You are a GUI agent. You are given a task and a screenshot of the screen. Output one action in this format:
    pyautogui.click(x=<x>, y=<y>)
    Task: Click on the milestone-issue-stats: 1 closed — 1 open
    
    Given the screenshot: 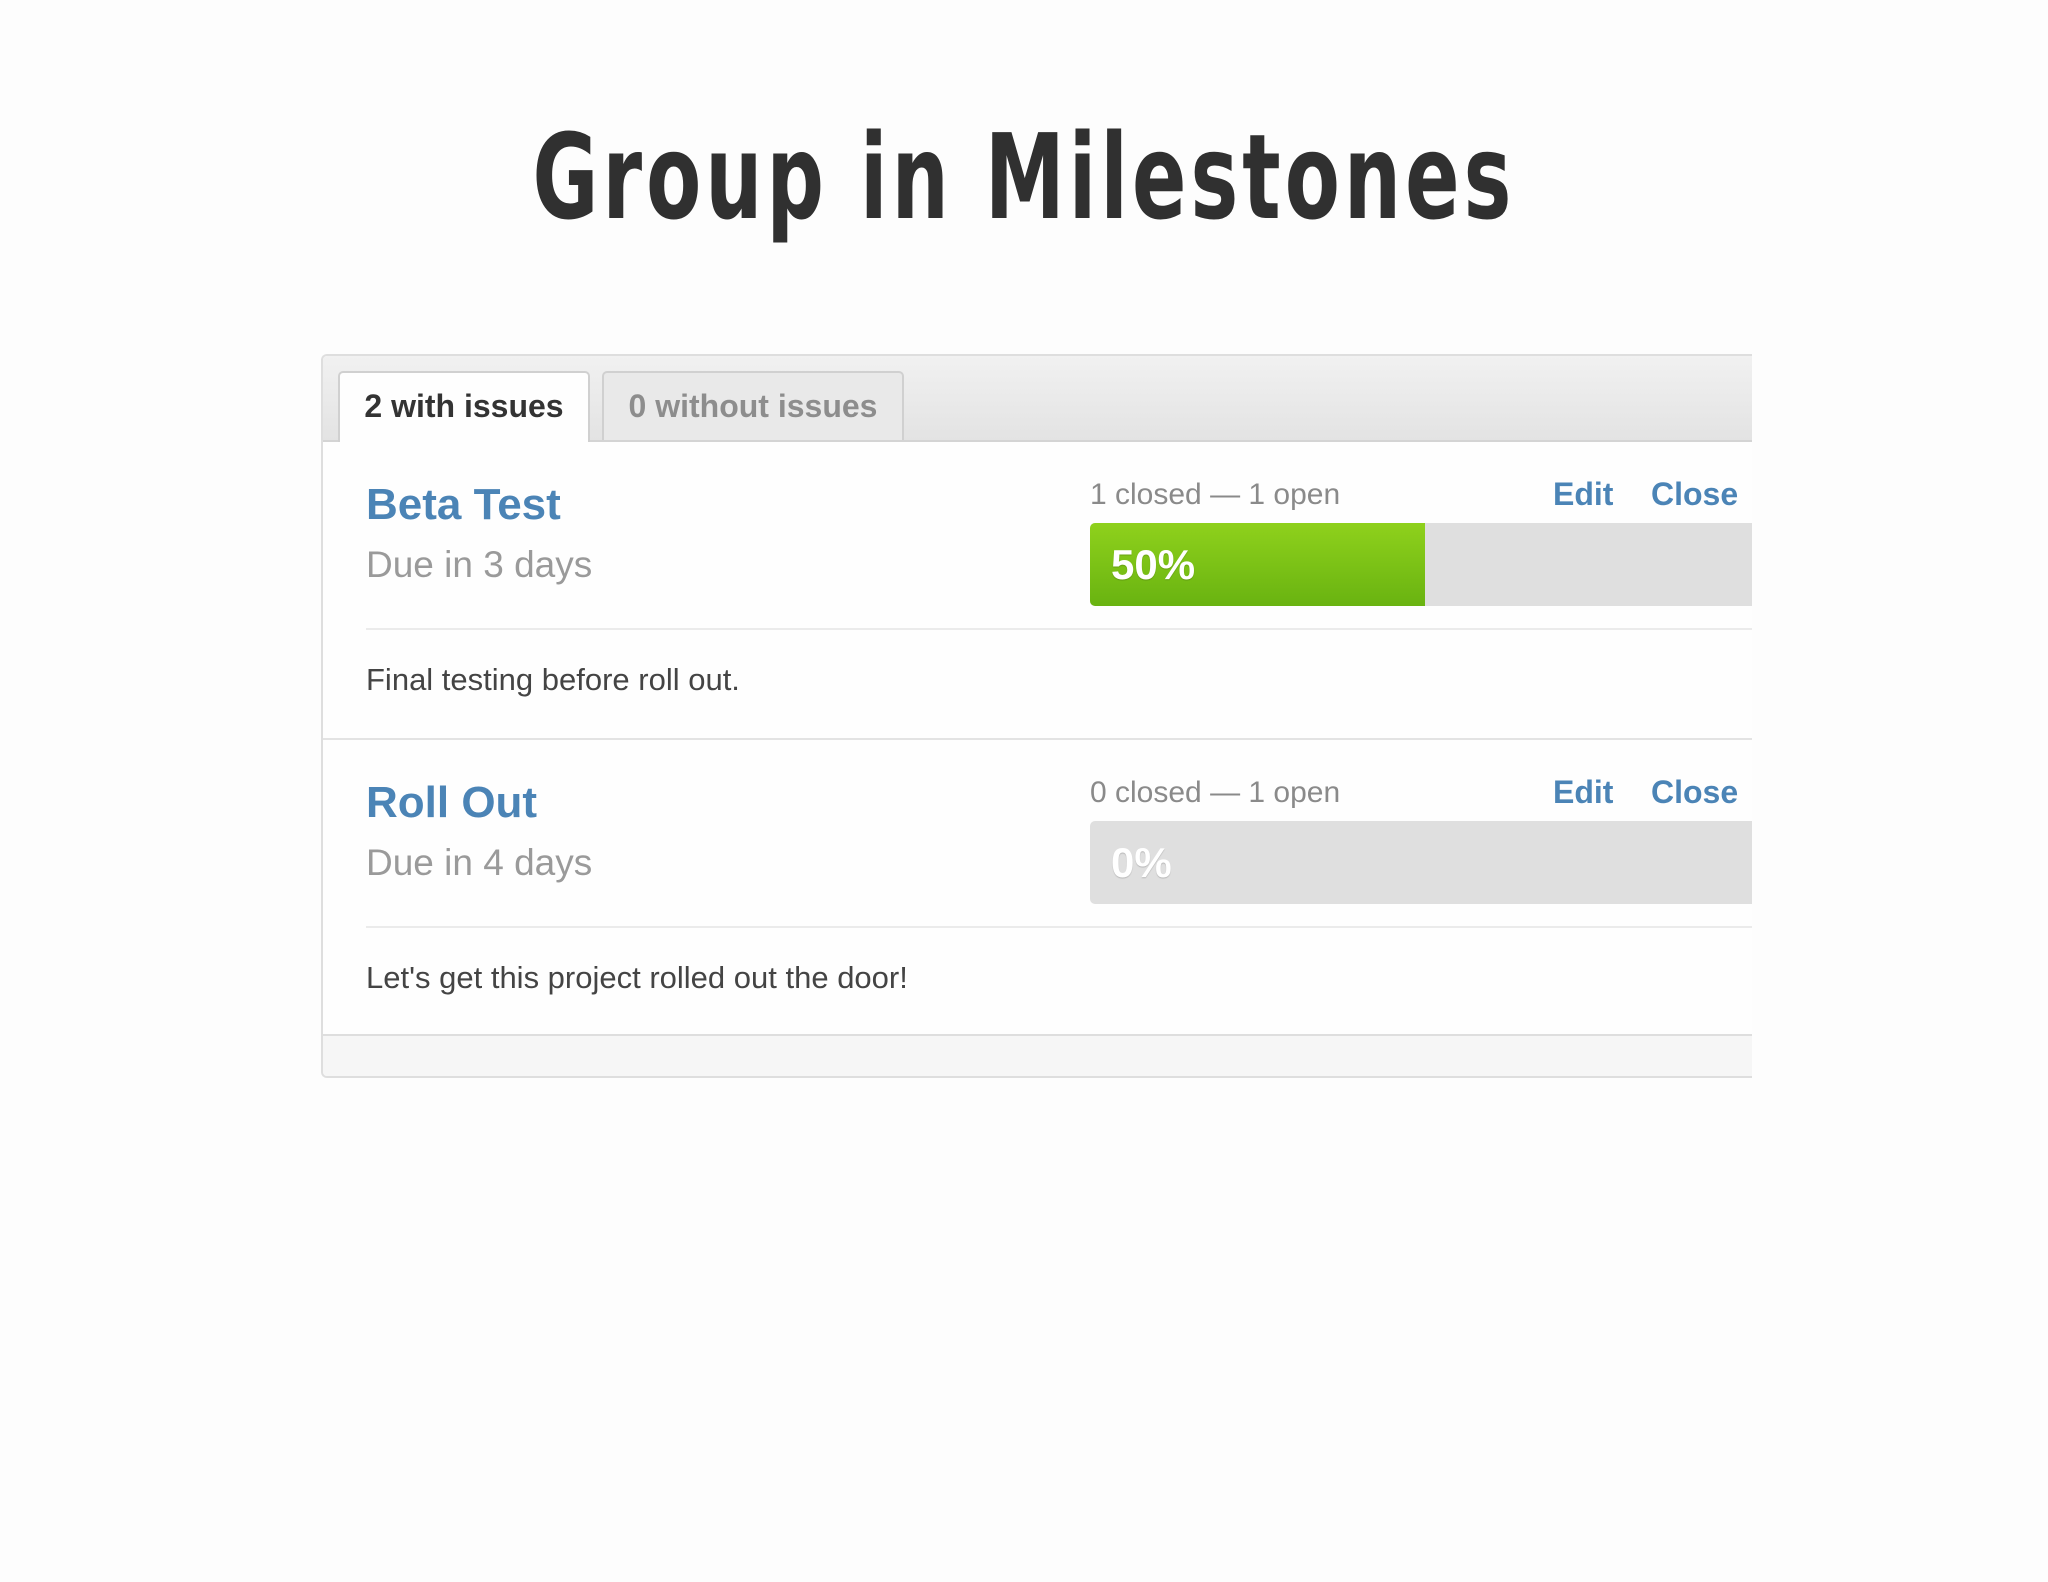 What is the action you would take?
    pyautogui.click(x=1215, y=494)
    